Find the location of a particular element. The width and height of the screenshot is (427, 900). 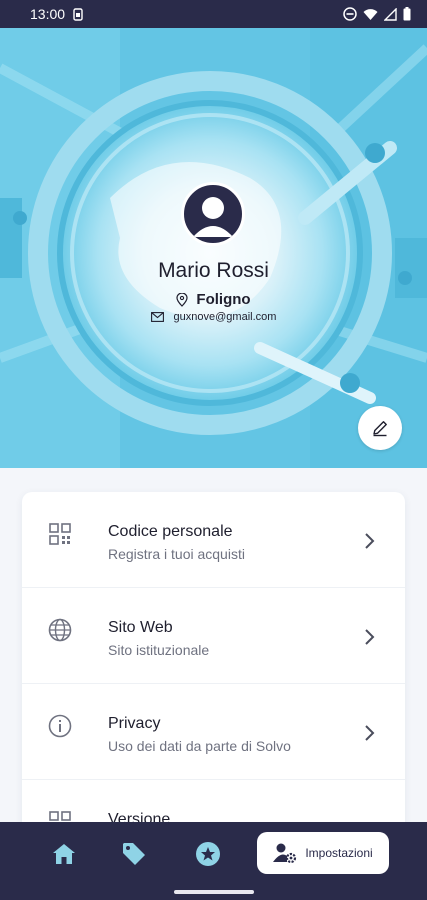

nav-offers is located at coordinates (134, 854).